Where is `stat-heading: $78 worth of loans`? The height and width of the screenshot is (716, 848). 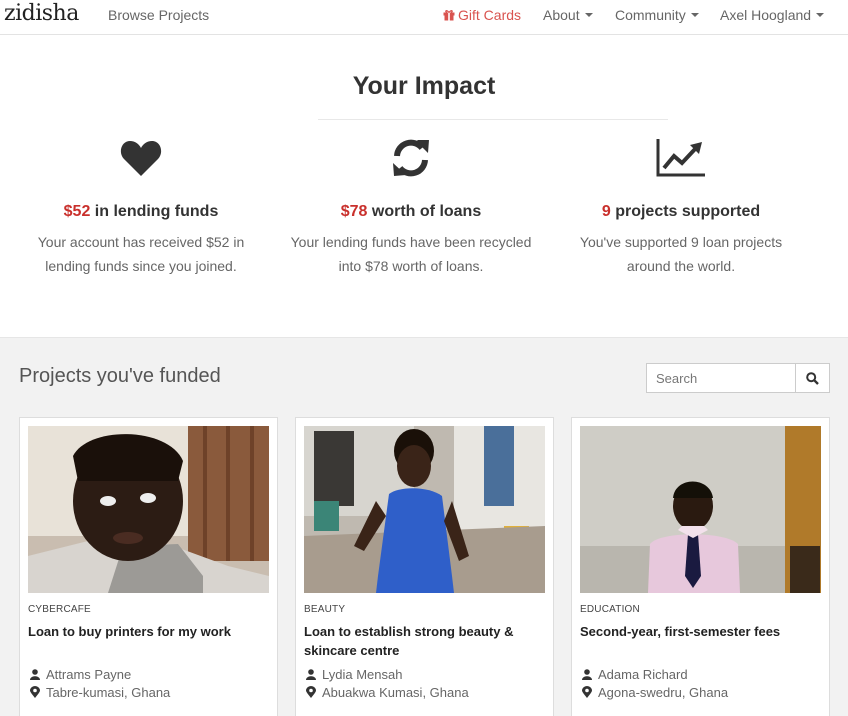 stat-heading: $78 worth of loans is located at coordinates (411, 212).